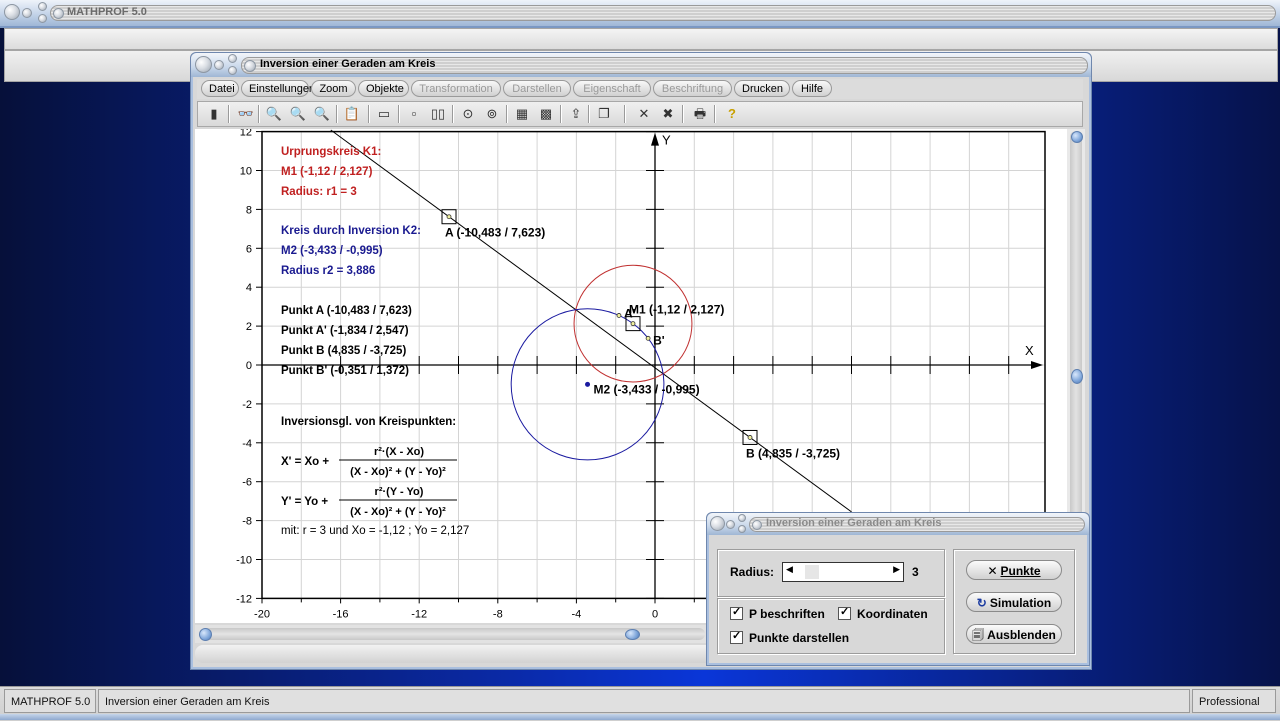 This screenshot has width=1280, height=721. I want to click on ausblenden-button: 🗐 Ausblenden, so click(1014, 634).